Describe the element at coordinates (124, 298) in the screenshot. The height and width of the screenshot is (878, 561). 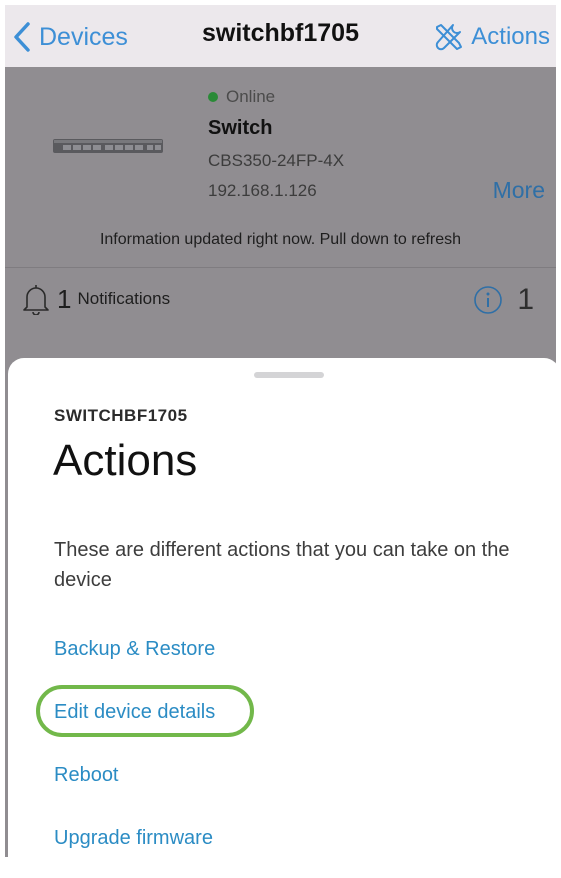
I see `notifications-label: Notifications` at that location.